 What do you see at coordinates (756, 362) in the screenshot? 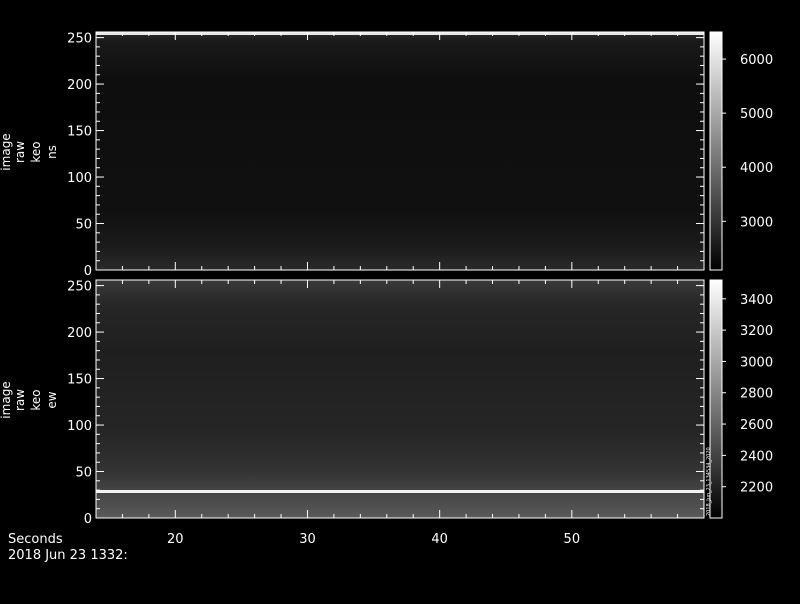
I see `colorbar-tick-label-bottom-3000: 3000` at bounding box center [756, 362].